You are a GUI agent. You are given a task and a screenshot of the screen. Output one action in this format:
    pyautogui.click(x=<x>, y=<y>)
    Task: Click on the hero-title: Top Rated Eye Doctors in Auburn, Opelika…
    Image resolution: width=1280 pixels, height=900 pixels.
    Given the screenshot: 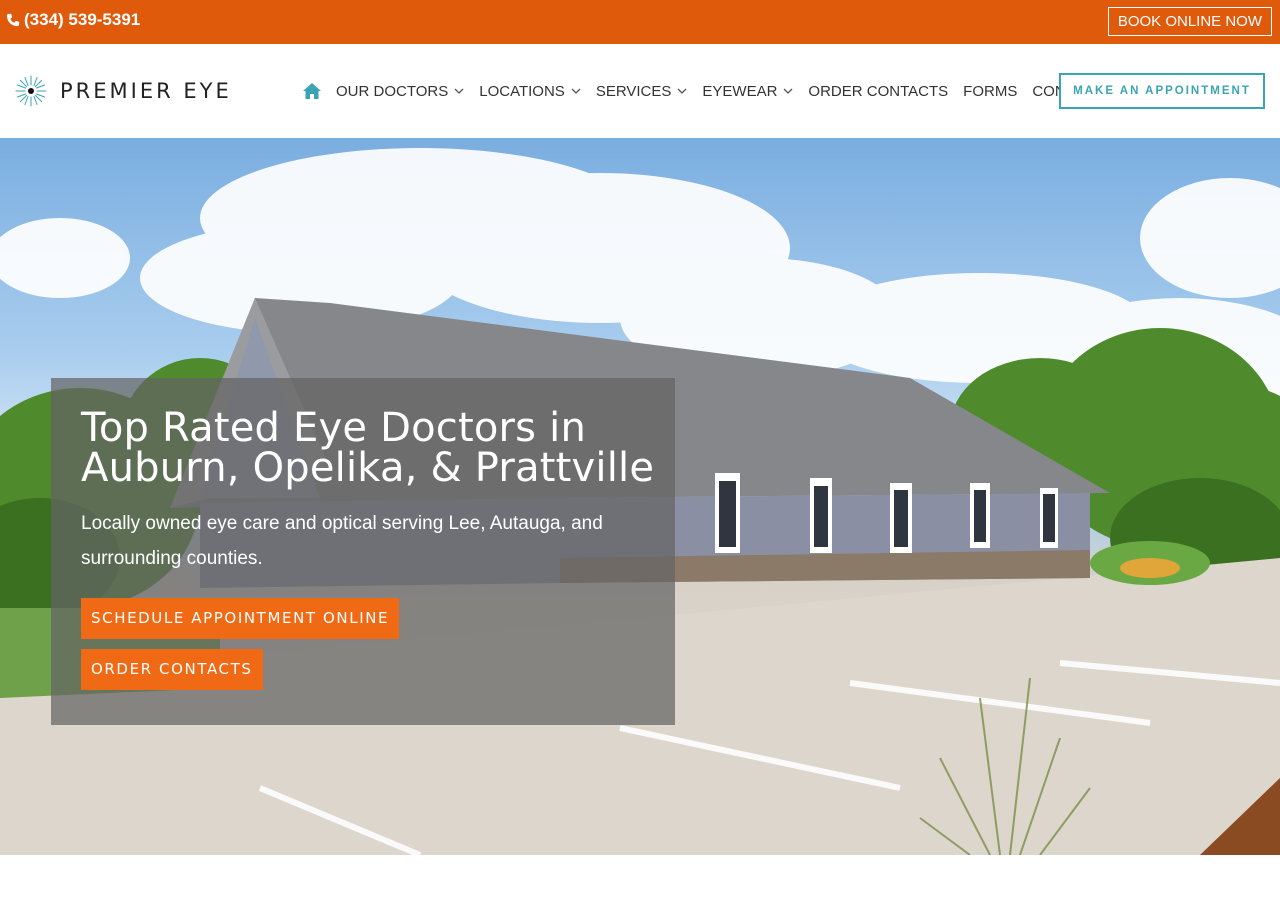 What is the action you would take?
    pyautogui.click(x=371, y=448)
    